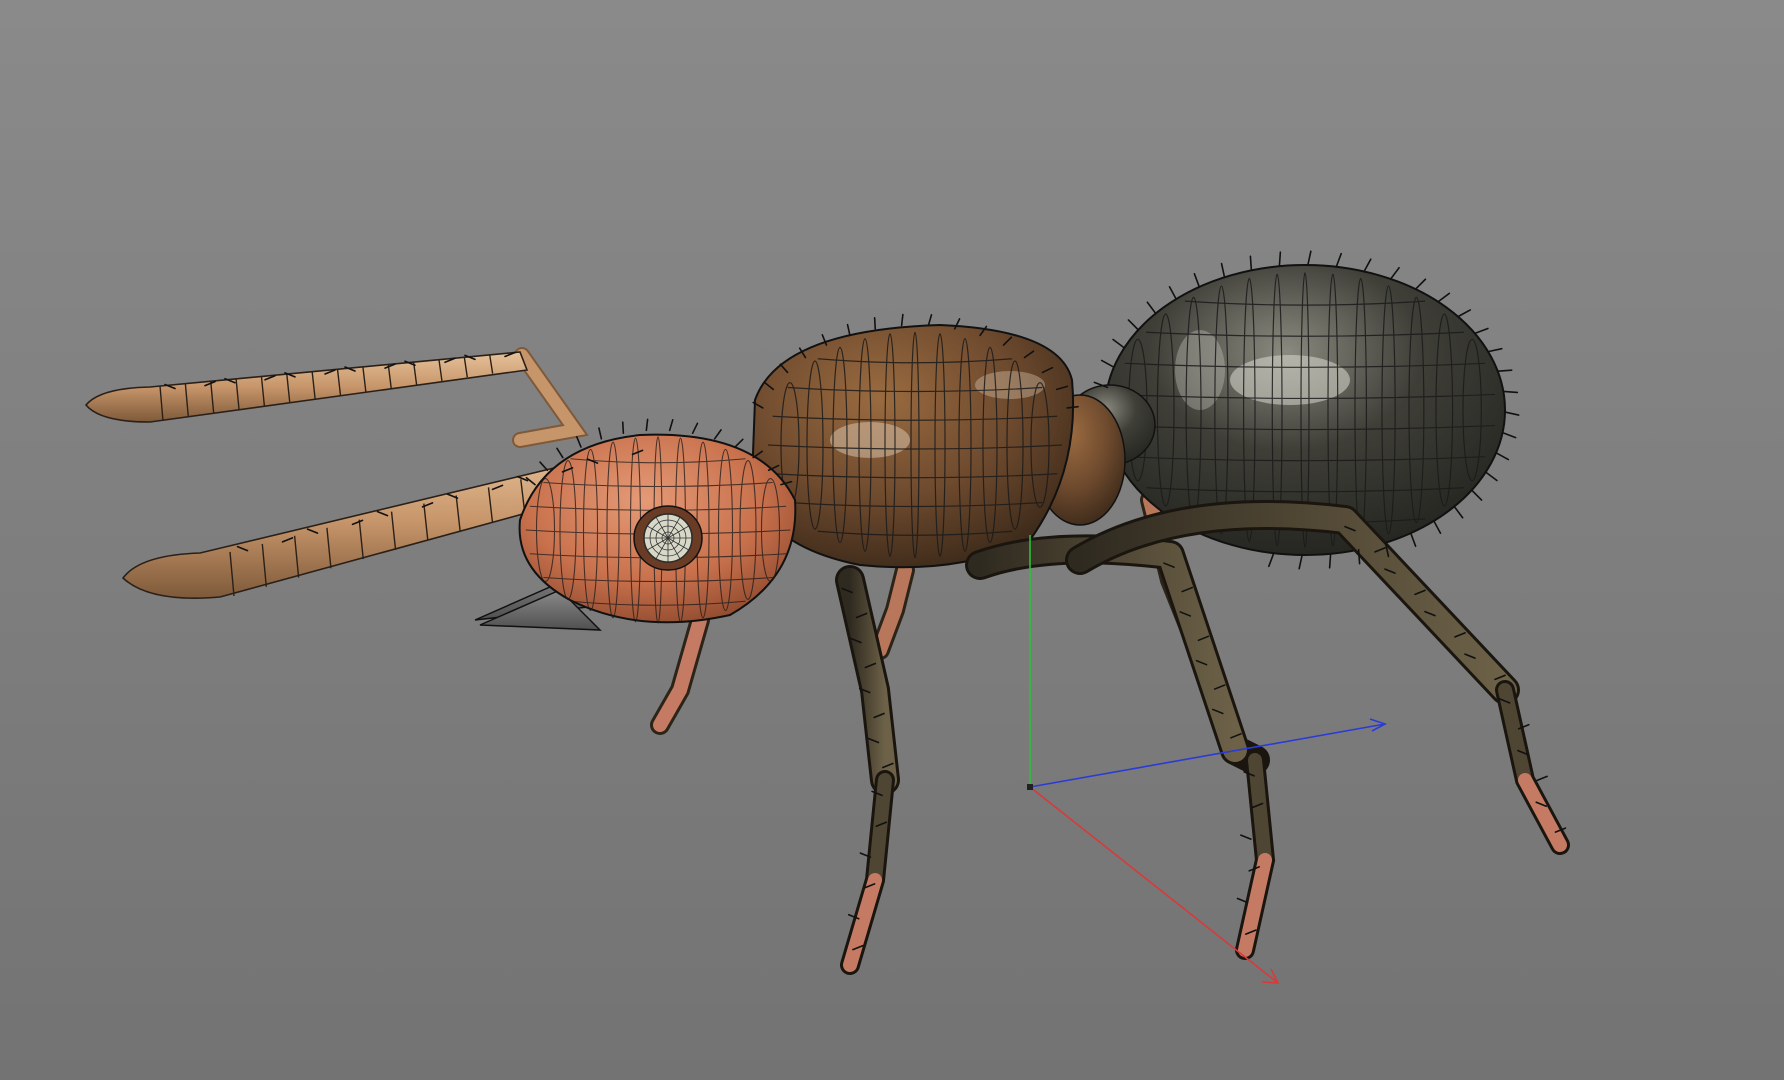 The width and height of the screenshot is (1784, 1080). I want to click on ant-head, so click(635, 532).